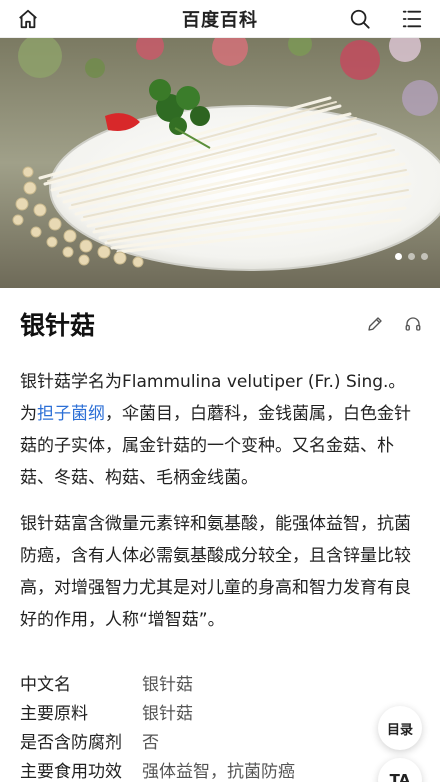  I want to click on search-icon, so click(360, 19).